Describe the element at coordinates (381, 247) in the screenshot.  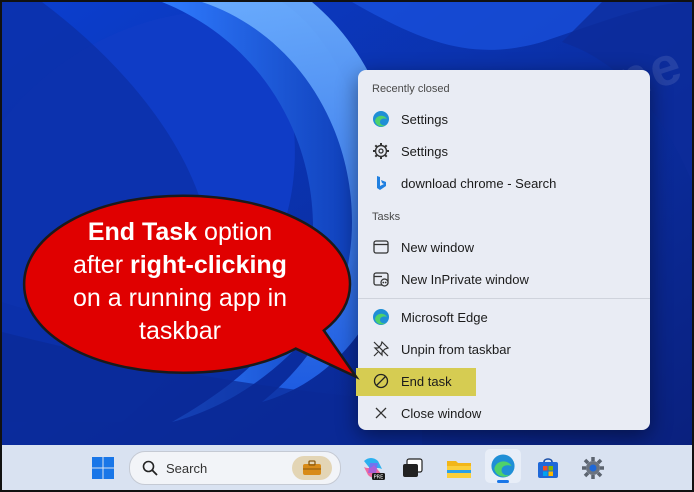
I see `window-icon` at that location.